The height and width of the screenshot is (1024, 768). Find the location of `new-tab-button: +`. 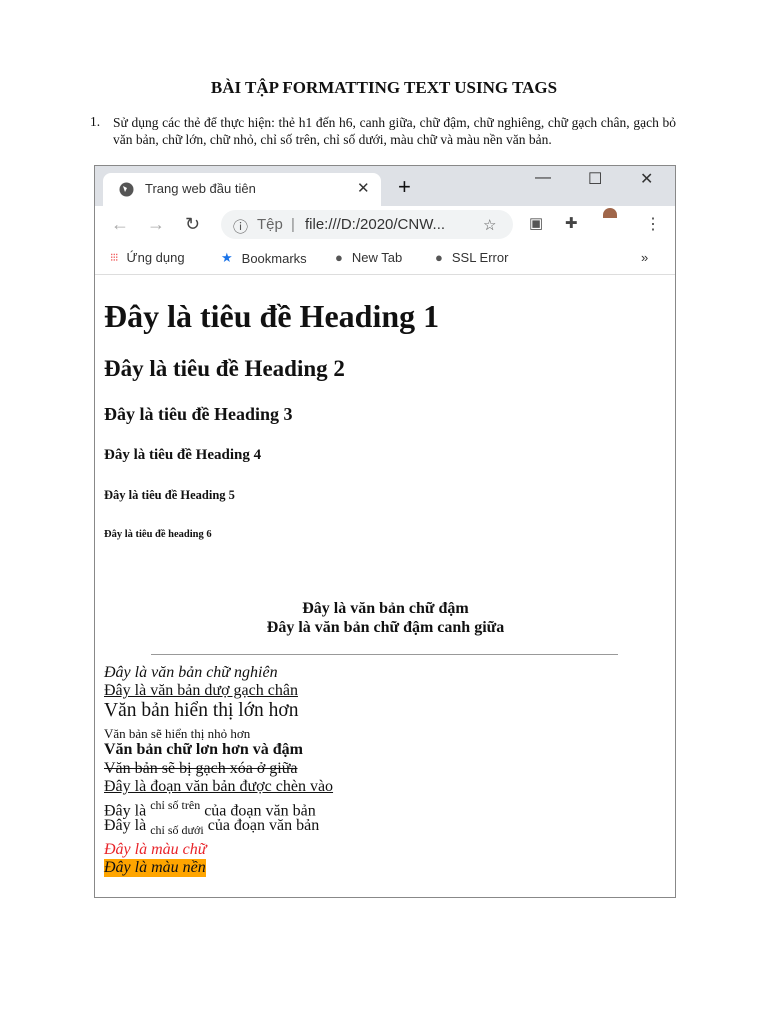

new-tab-button: + is located at coordinates (404, 187).